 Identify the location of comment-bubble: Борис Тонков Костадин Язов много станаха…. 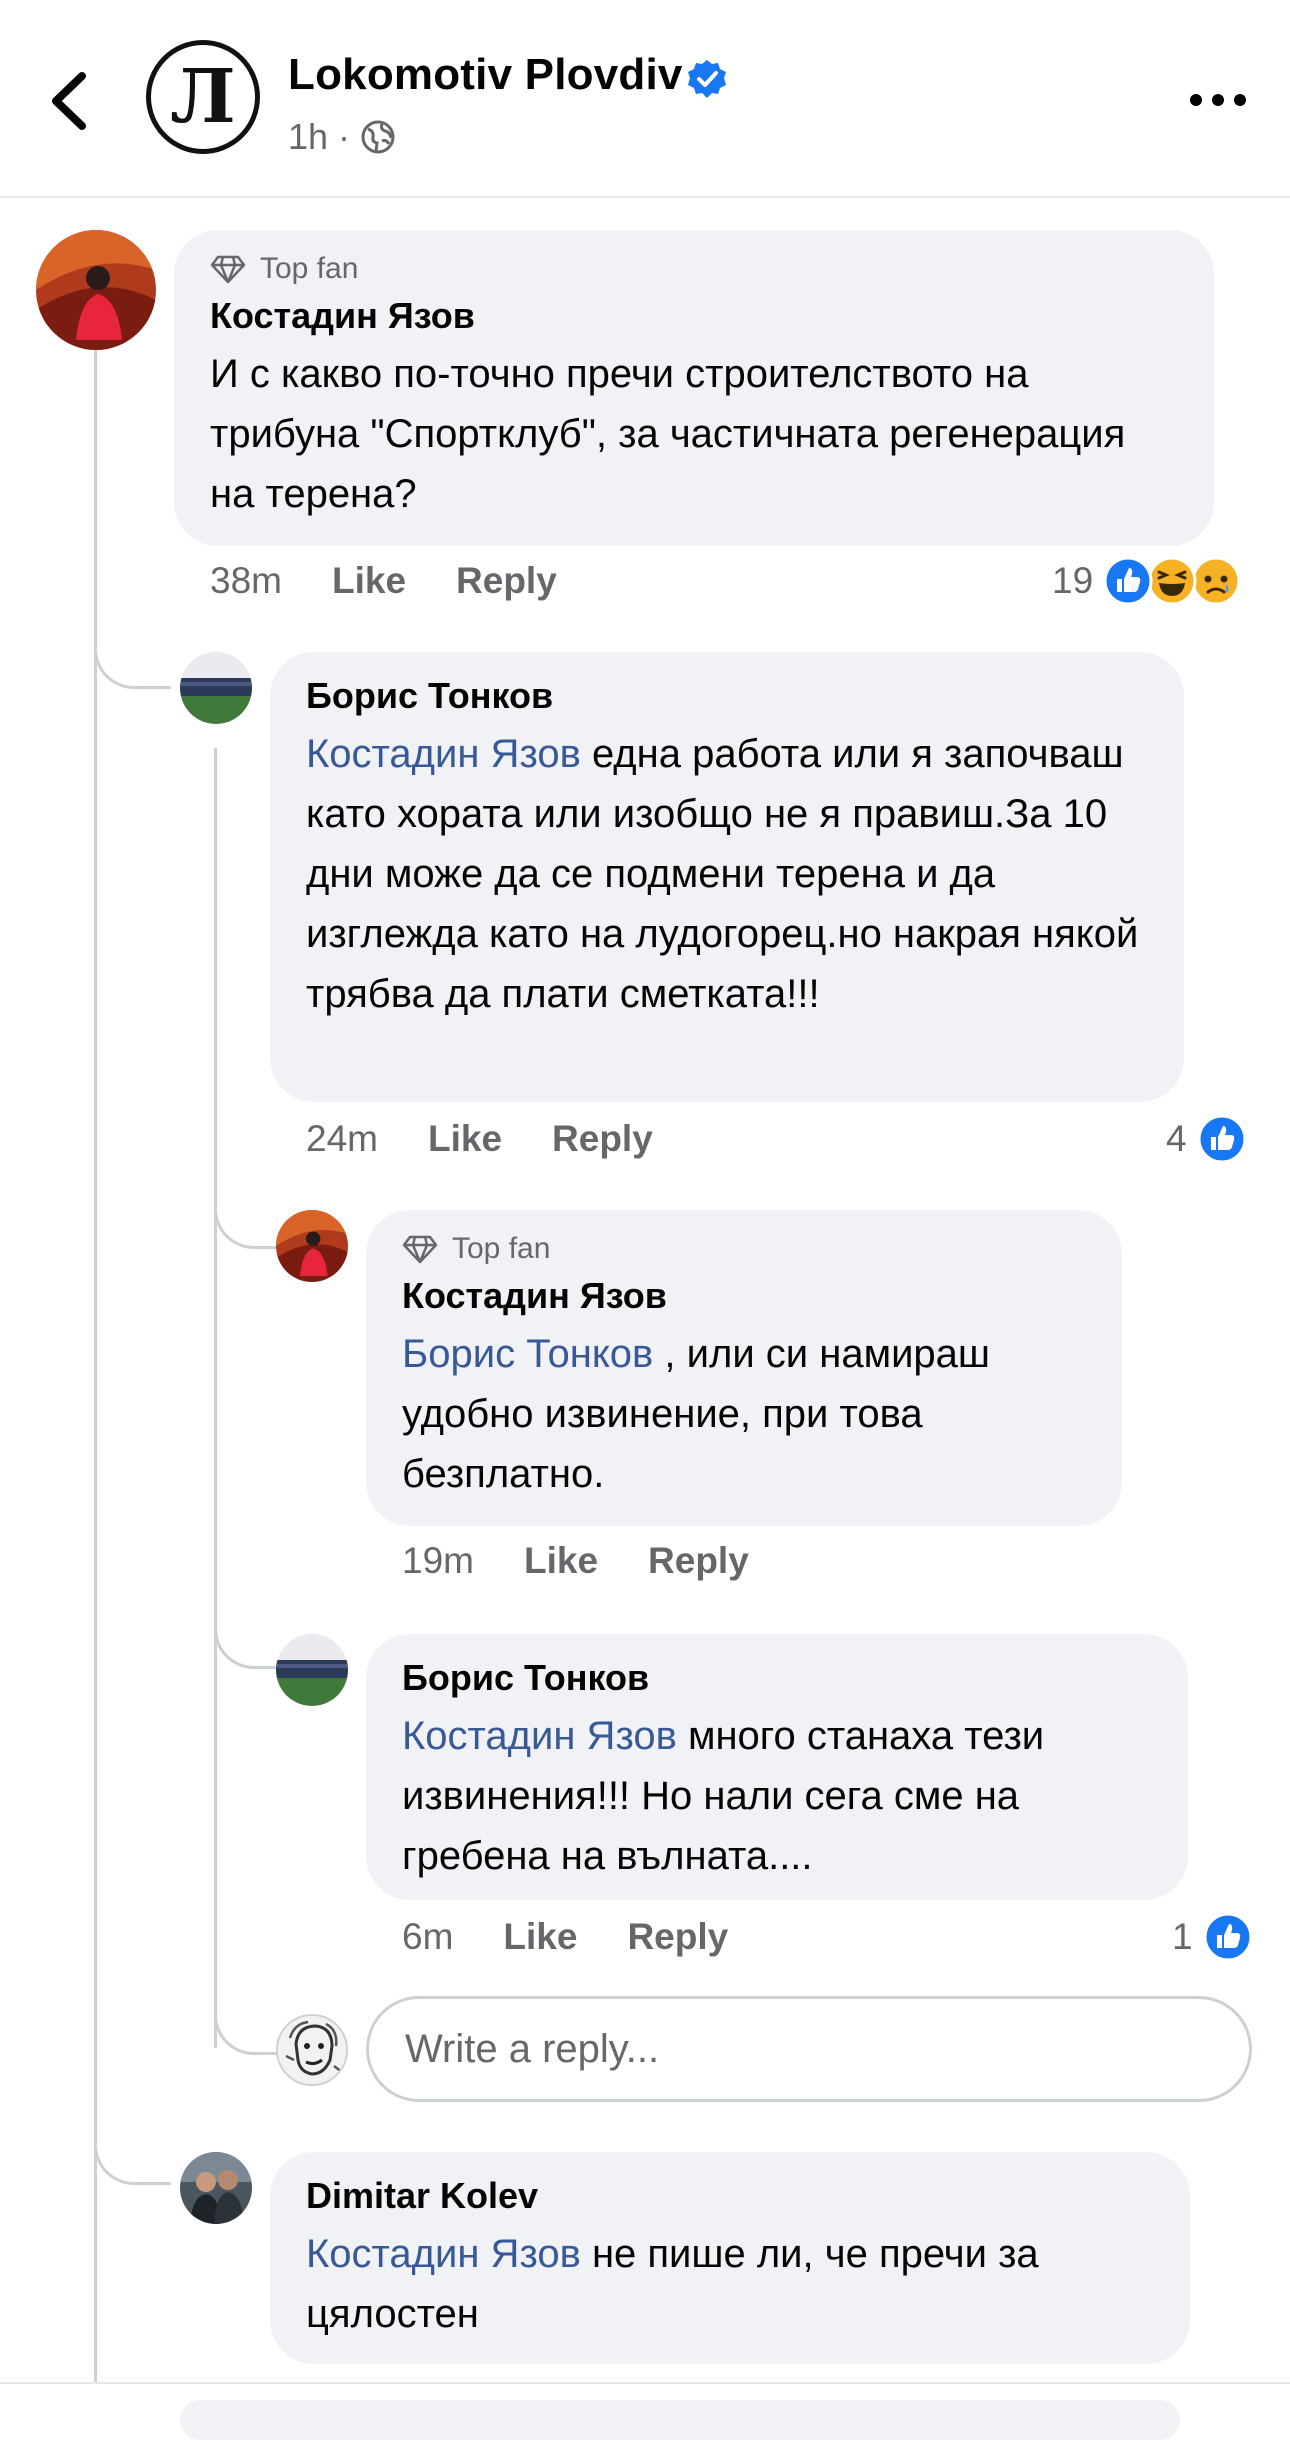
(777, 1767).